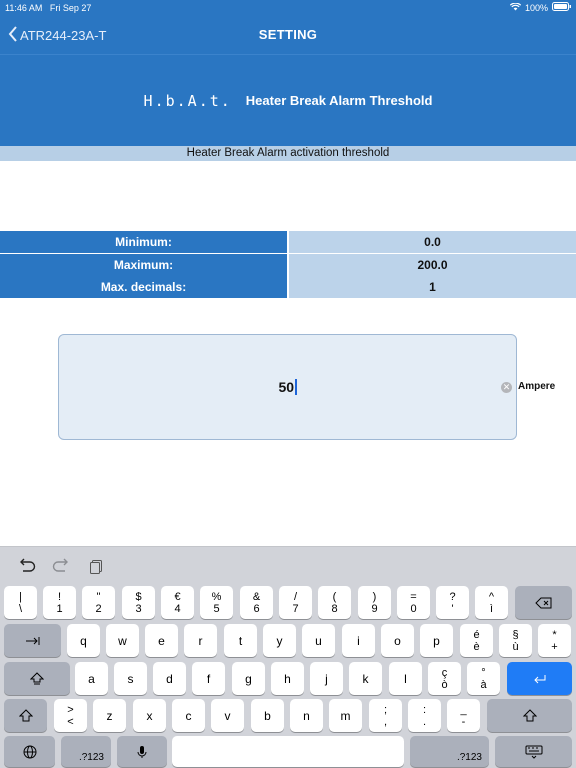 This screenshot has width=576, height=768. I want to click on key-char: g, so click(248, 678).